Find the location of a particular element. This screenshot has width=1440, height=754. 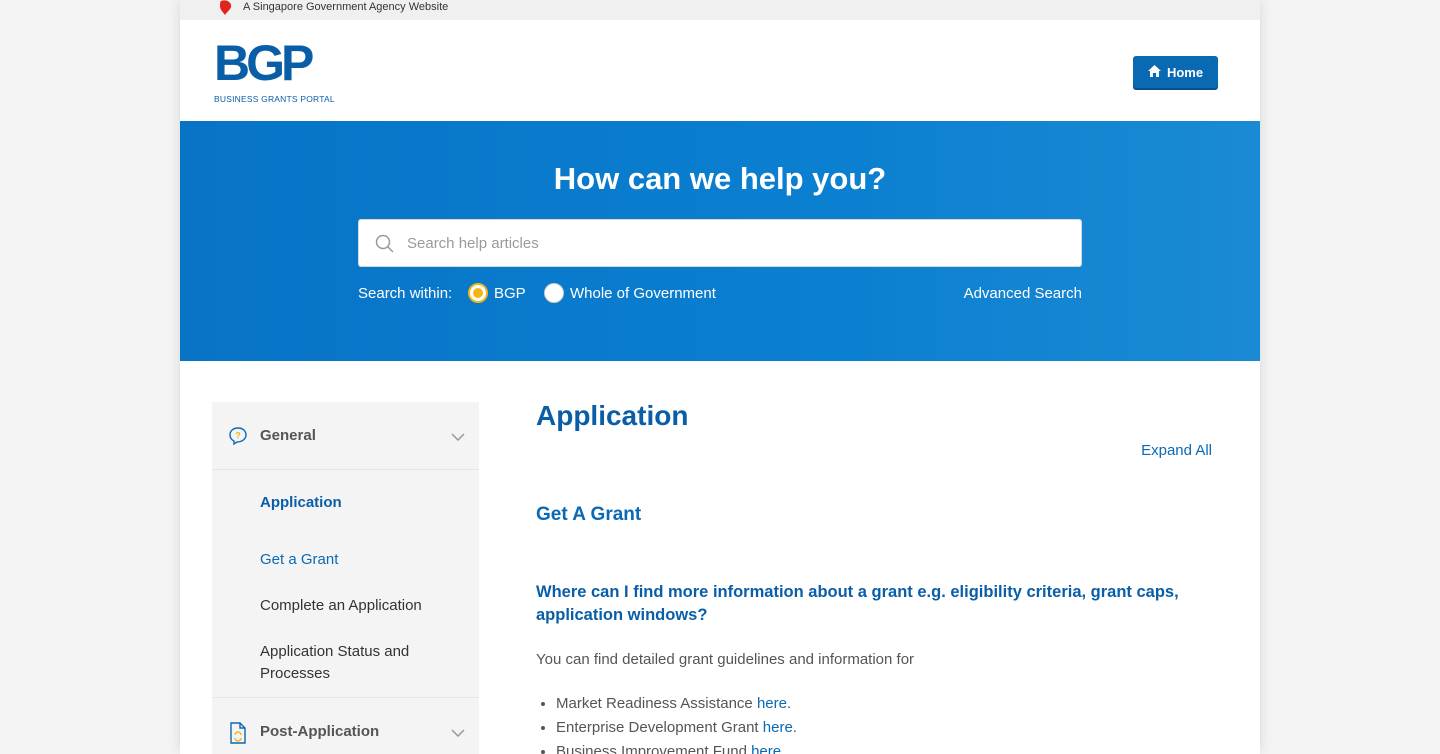

search-box is located at coordinates (720, 243).